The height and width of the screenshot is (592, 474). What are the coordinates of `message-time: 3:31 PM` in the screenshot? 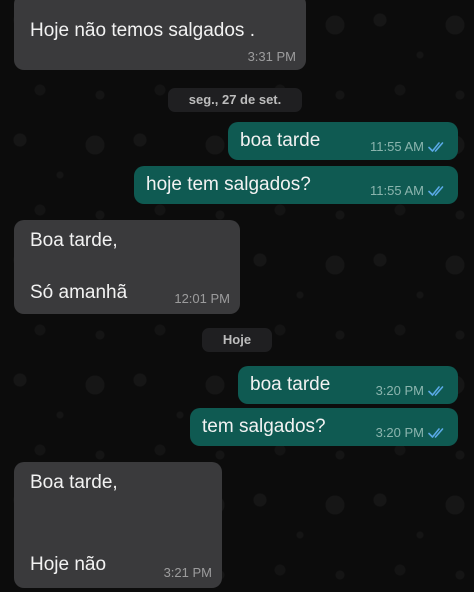 It's located at (272, 56).